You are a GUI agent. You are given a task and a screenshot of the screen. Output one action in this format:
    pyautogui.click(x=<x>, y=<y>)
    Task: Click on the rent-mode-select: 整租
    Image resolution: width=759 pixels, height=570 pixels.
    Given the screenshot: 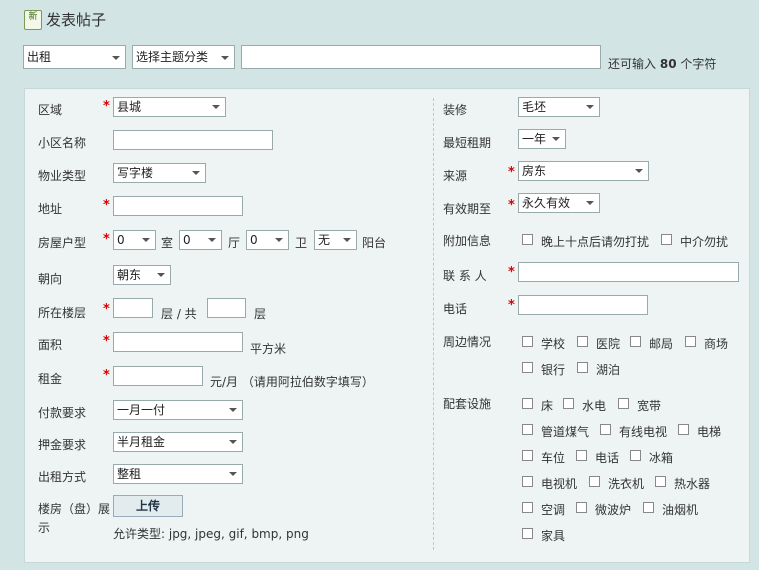 What is the action you would take?
    pyautogui.click(x=178, y=474)
    